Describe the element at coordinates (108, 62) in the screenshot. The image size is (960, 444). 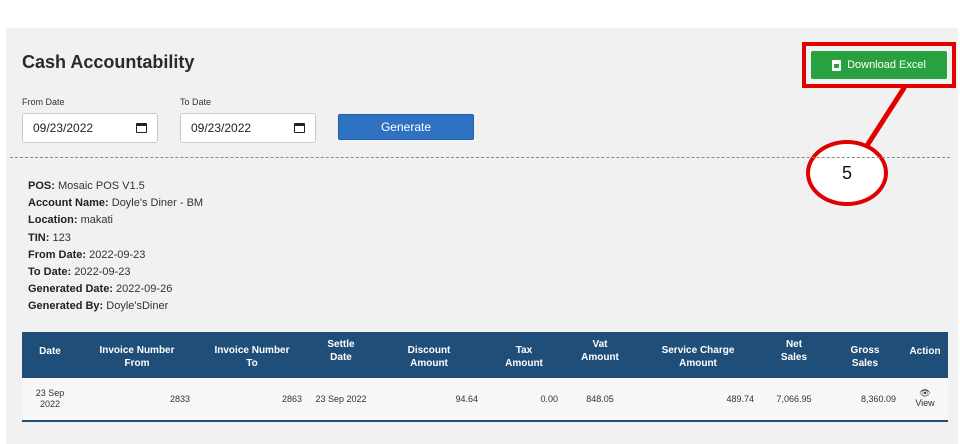
I see `page-title: Cash Accountability` at that location.